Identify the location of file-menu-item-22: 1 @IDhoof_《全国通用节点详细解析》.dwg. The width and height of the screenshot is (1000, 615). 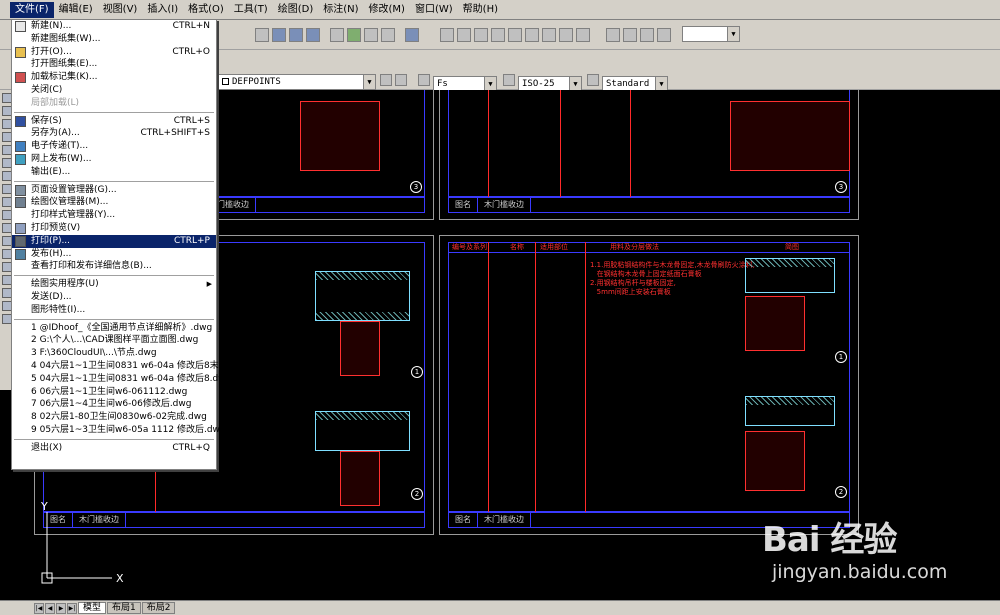
(114, 328).